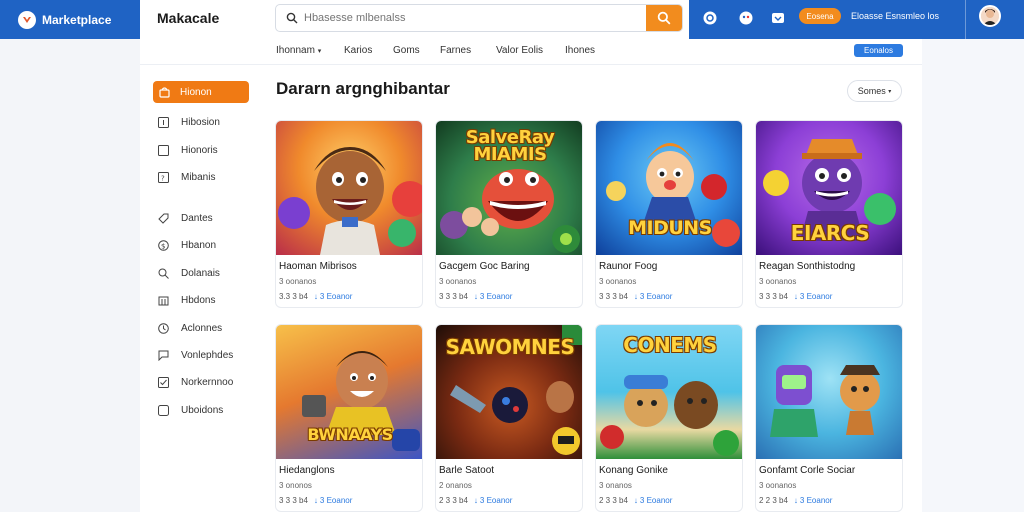  I want to click on sidebar-item: Hibosion, so click(189, 122).